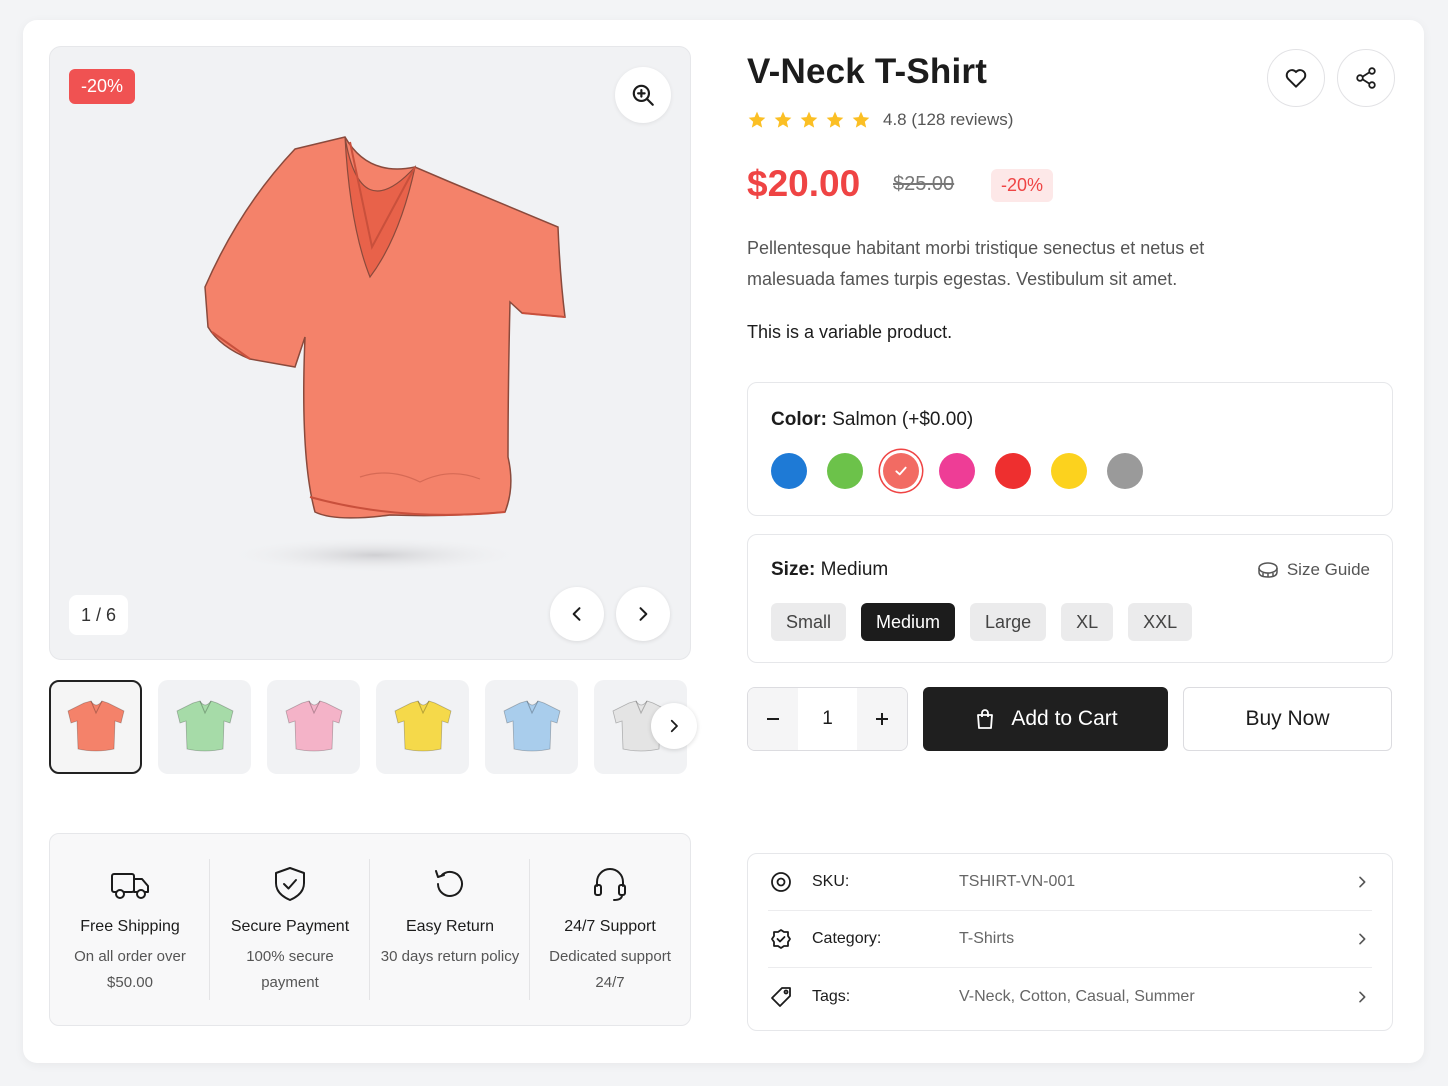  What do you see at coordinates (1160, 622) in the screenshot?
I see `size-option-xxl: XXL` at bounding box center [1160, 622].